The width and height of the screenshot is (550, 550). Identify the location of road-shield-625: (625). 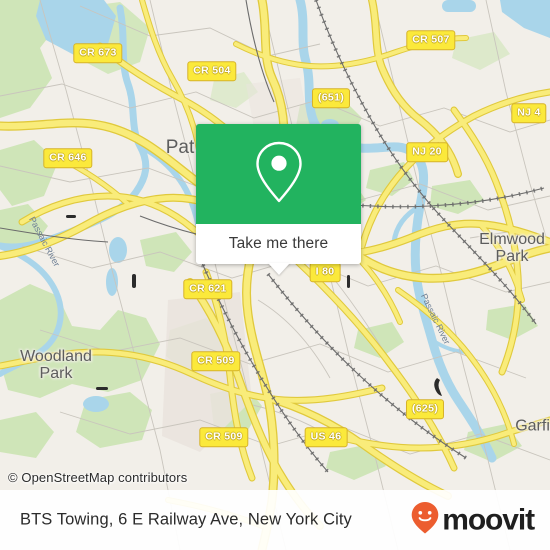
(425, 409).